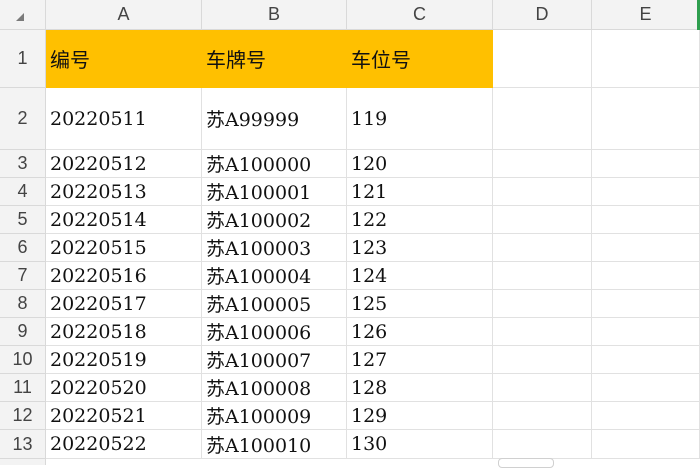  Describe the element at coordinates (124, 276) in the screenshot. I see `cell-a7: 20220516` at that location.